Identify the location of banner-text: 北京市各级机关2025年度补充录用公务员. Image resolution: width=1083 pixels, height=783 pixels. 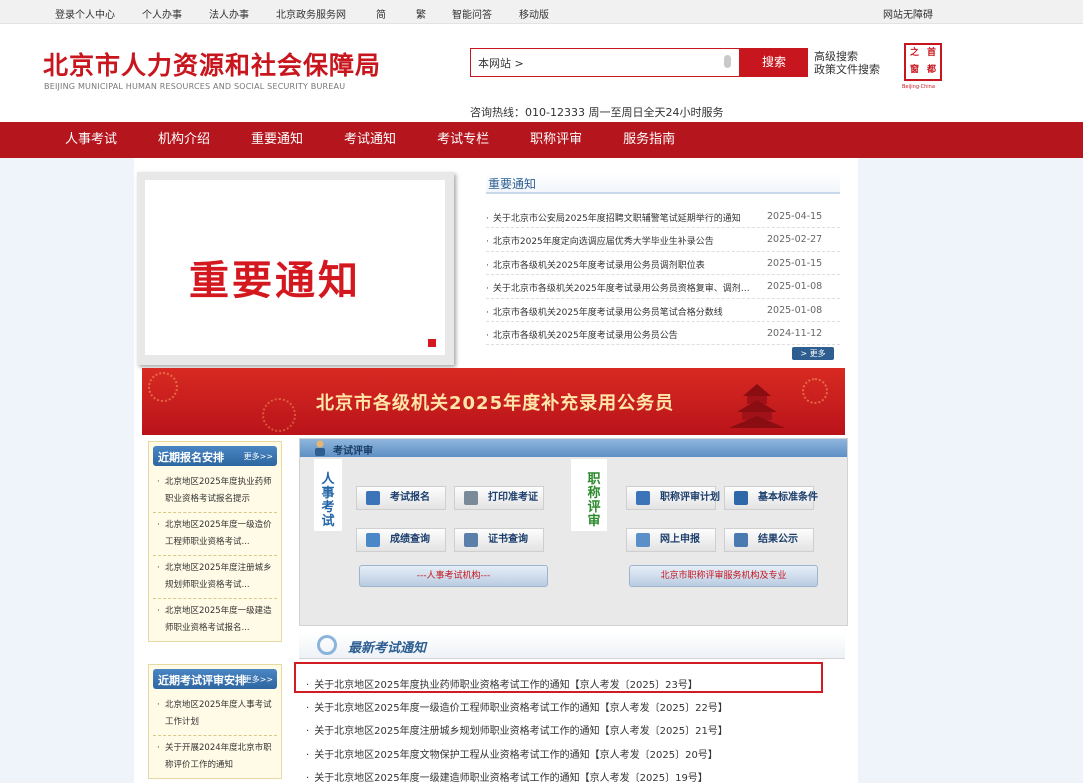
(495, 403).